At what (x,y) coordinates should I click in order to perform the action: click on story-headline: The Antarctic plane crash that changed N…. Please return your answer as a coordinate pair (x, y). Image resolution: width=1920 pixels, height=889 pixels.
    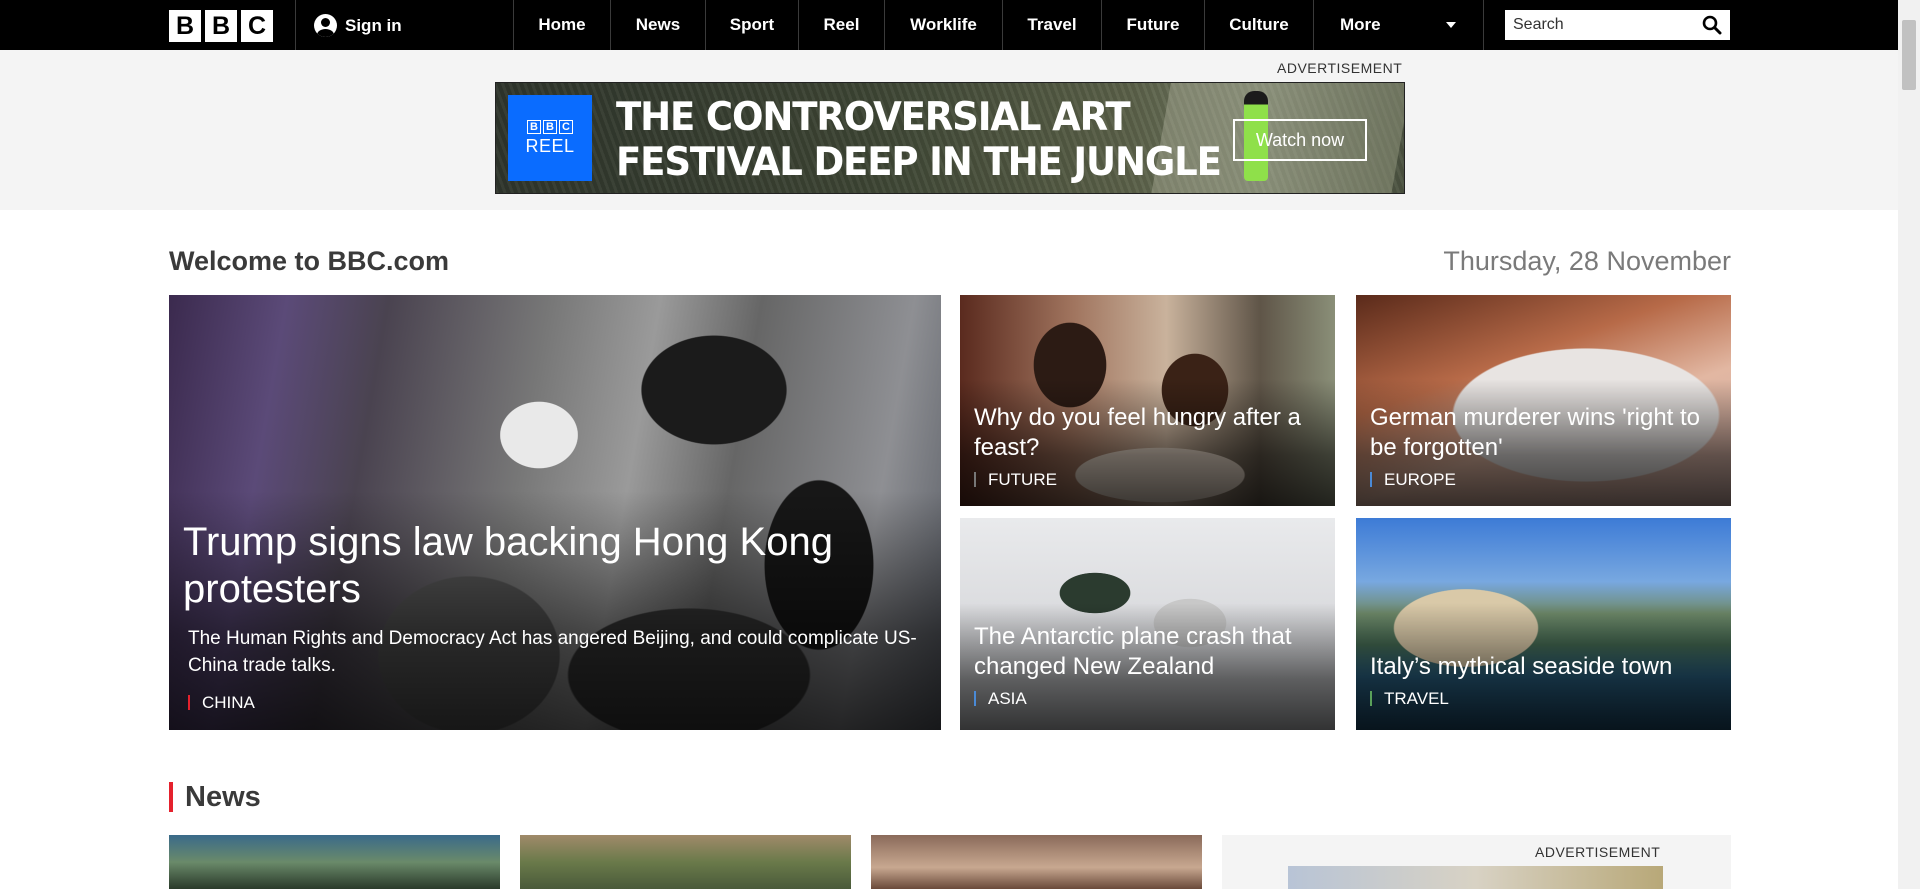
    Looking at the image, I should click on (1147, 652).